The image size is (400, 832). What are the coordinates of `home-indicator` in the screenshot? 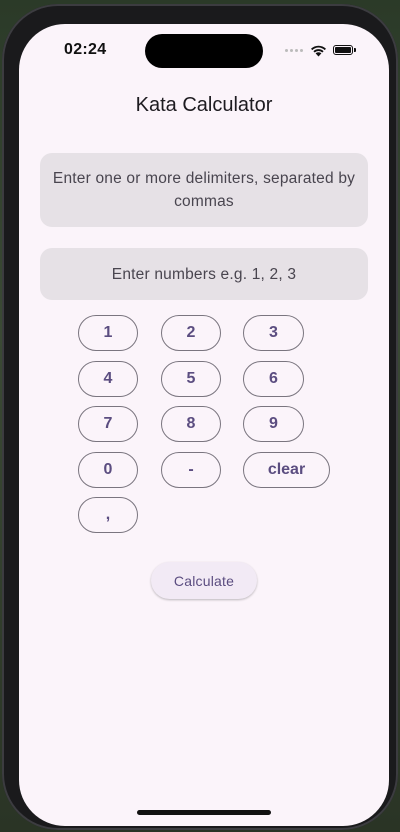 It's located at (204, 812).